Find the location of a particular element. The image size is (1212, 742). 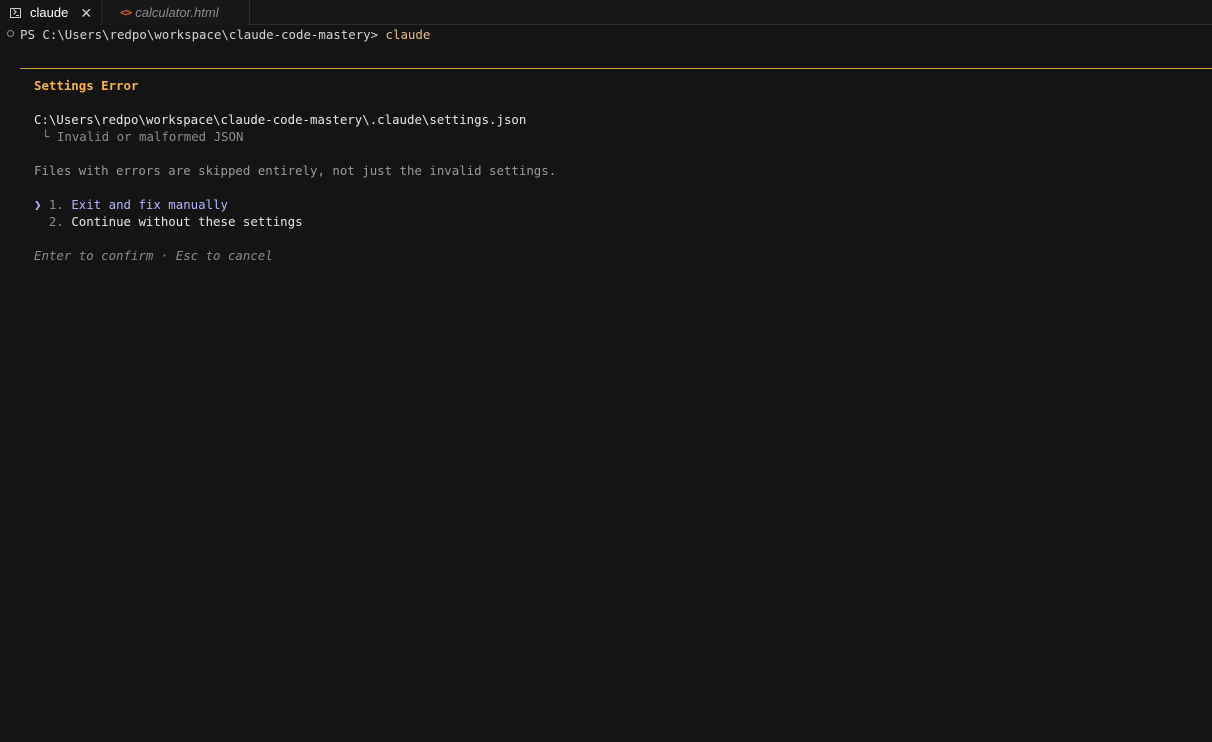

keyboard-hint: Enter to confirm · Esc to cancel is located at coordinates (153, 255).